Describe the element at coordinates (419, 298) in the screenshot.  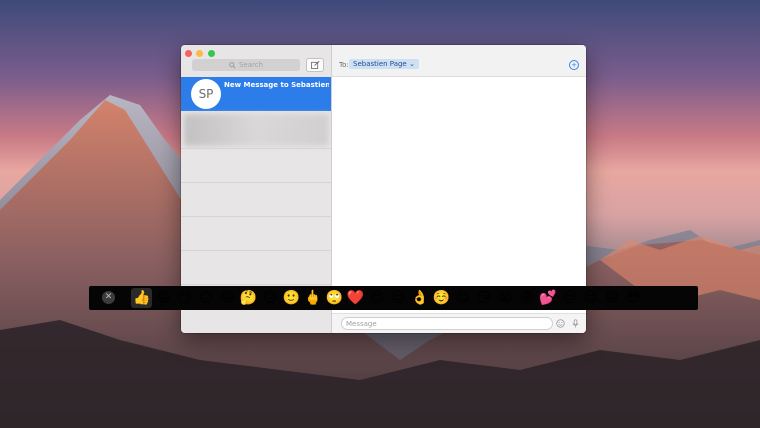
I see `emoji-ok-hand: 👌` at that location.